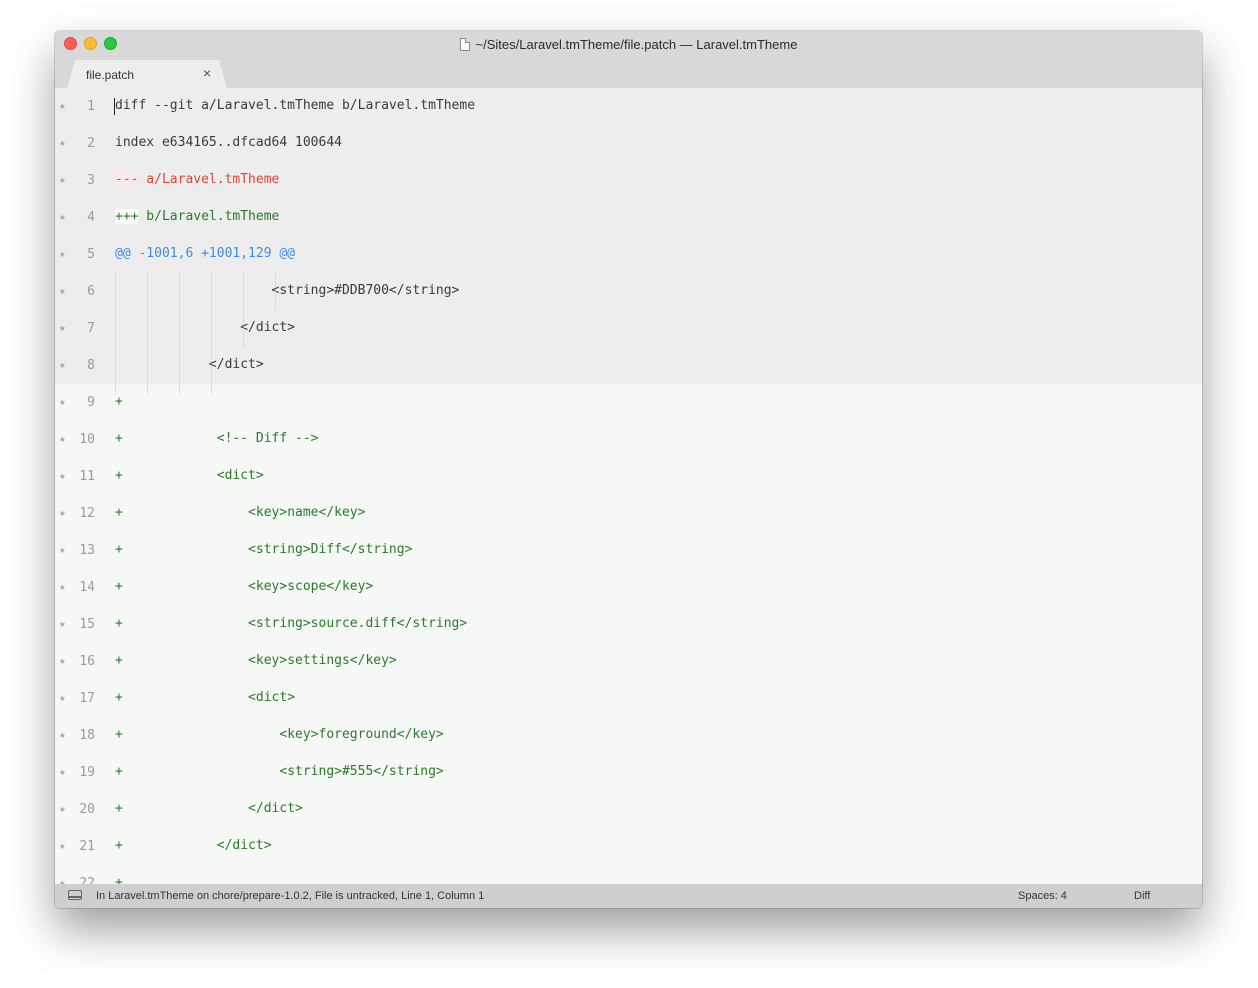 This screenshot has width=1258, height=988. What do you see at coordinates (87, 661) in the screenshot?
I see `line-number: 16` at bounding box center [87, 661].